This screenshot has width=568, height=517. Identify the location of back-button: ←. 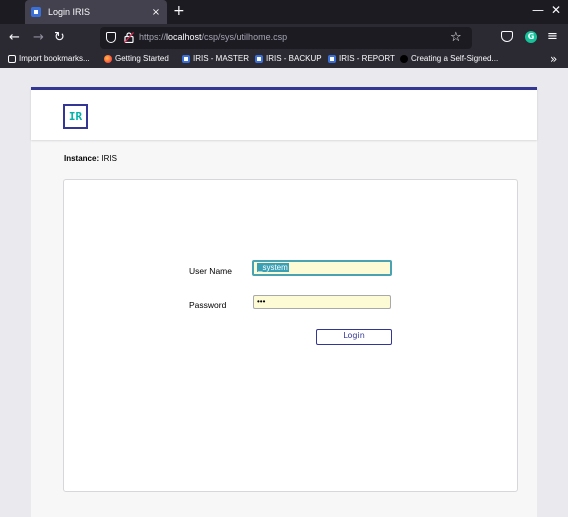
(14, 38).